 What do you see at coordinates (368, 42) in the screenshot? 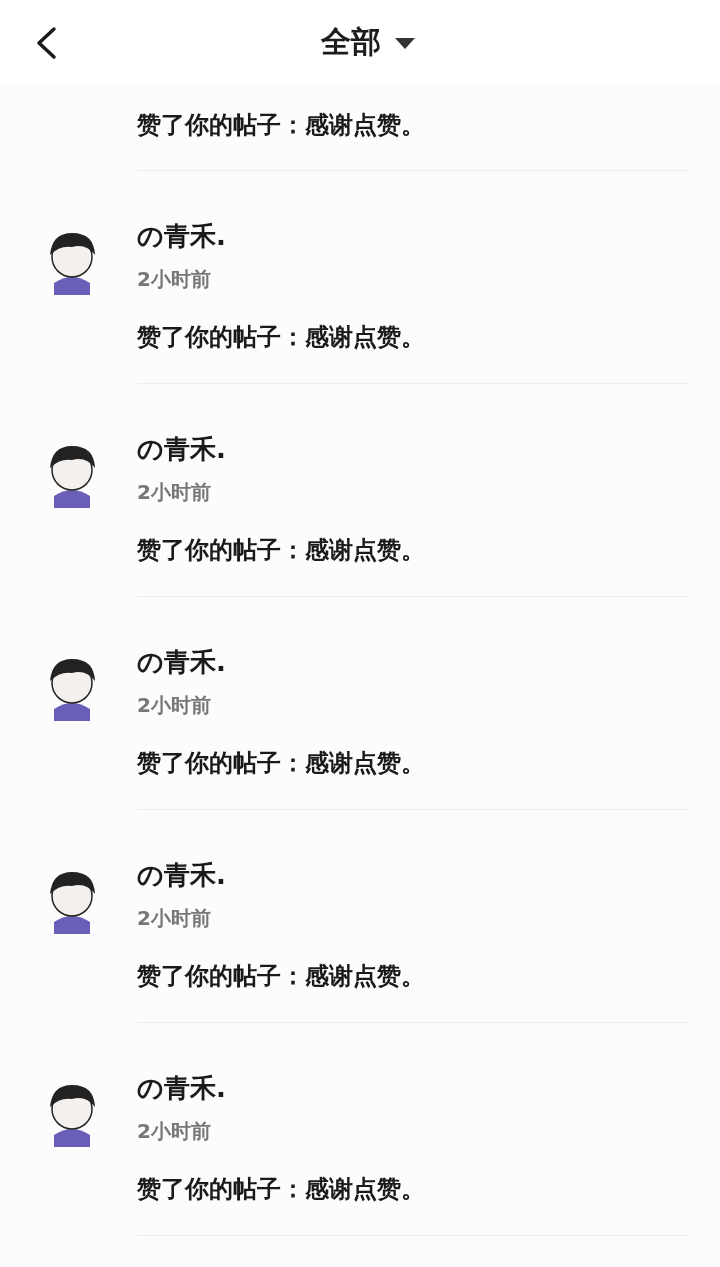
I see `filter-dropdown: 全部` at bounding box center [368, 42].